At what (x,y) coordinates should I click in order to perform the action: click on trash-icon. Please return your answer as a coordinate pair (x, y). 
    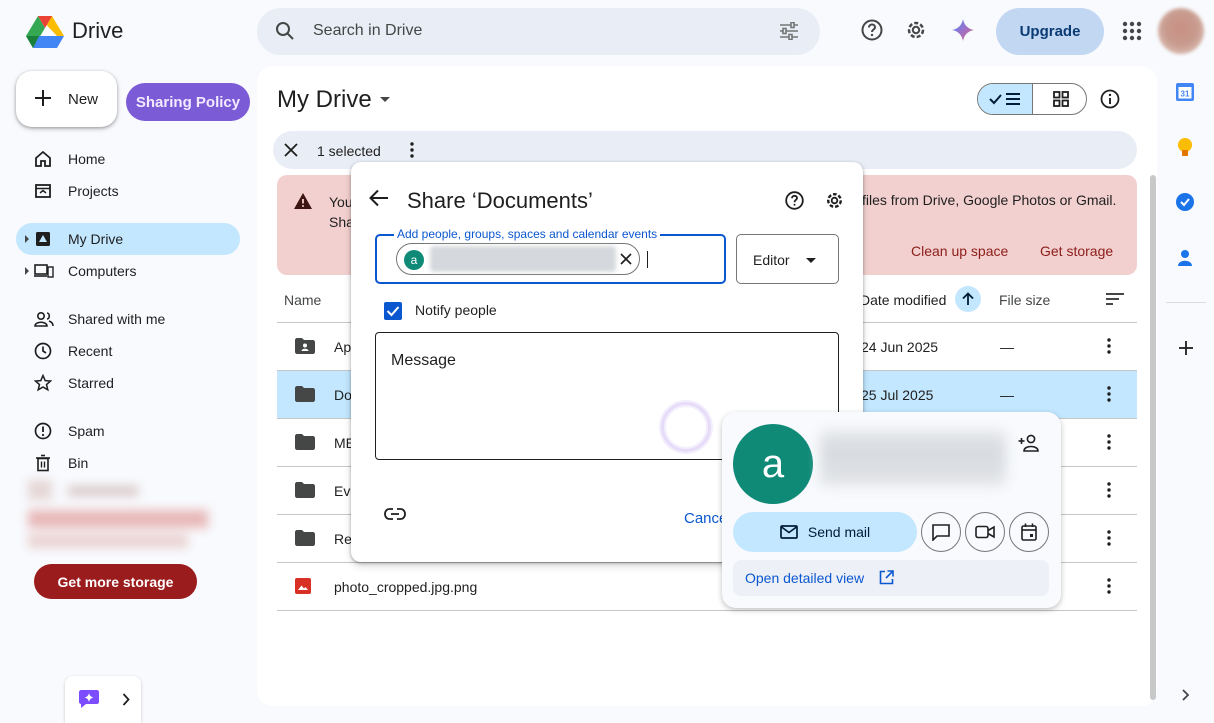
    Looking at the image, I should click on (43, 463).